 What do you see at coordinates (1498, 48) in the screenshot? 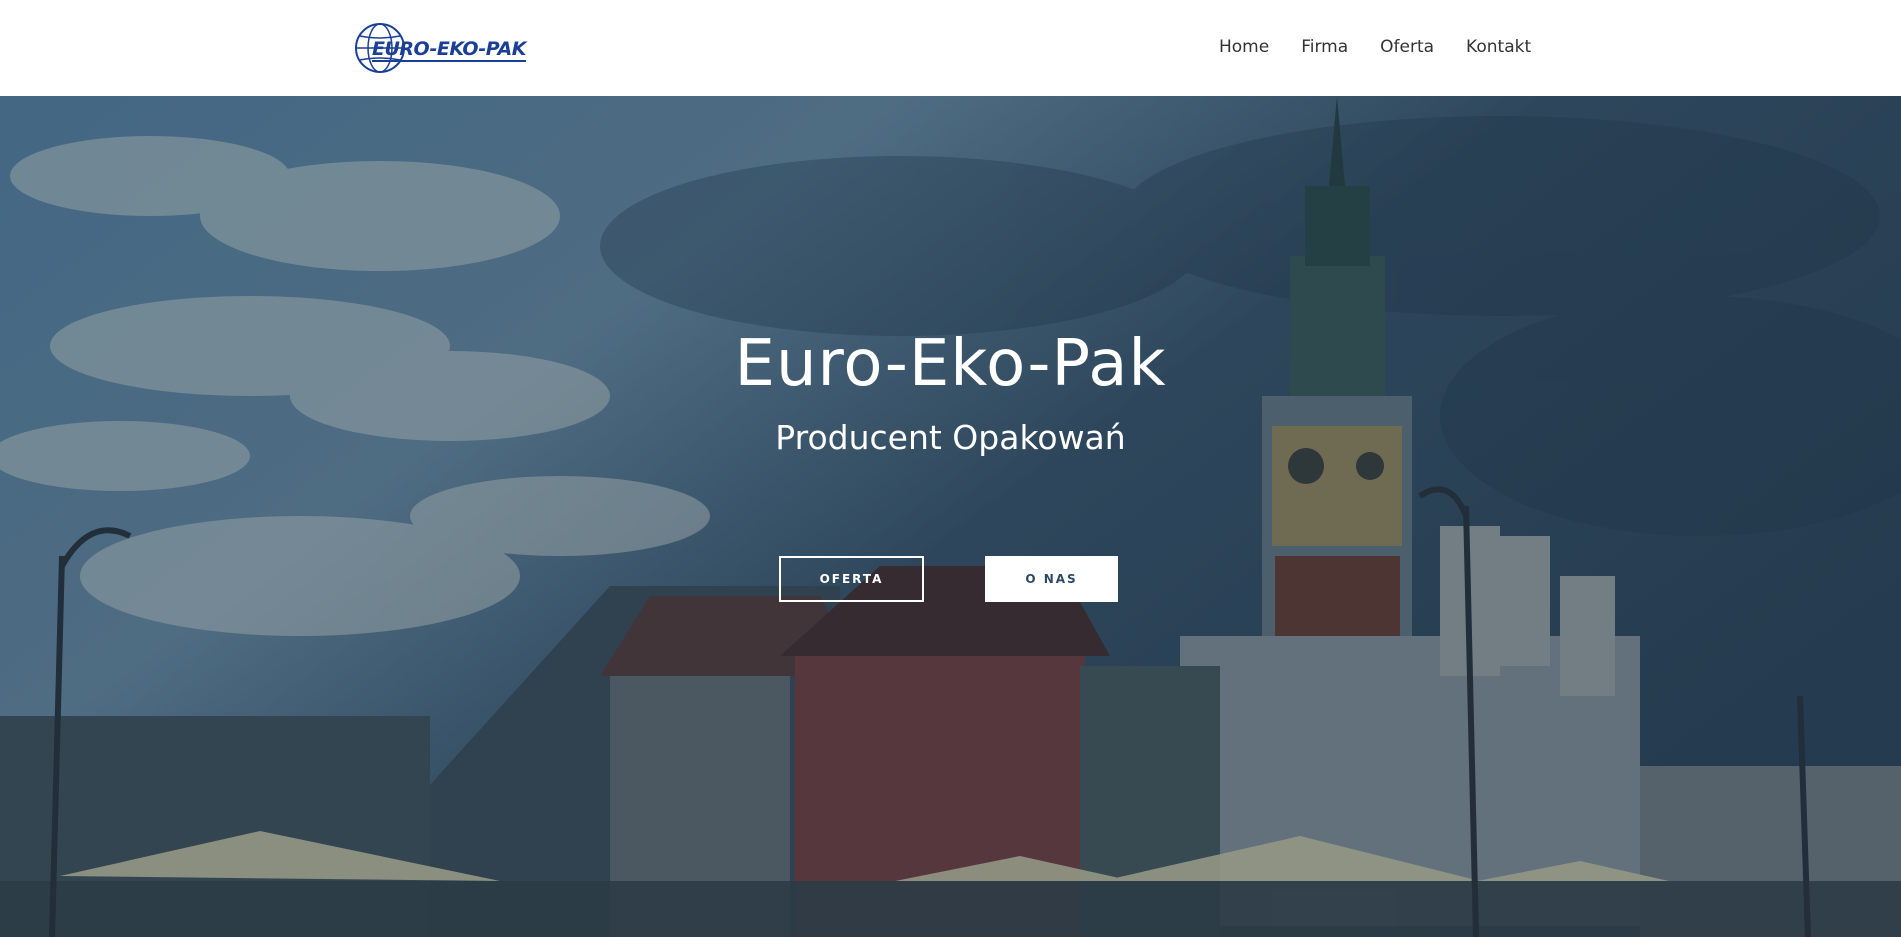
I see `nav-kontakt-link: Kontakt` at bounding box center [1498, 48].